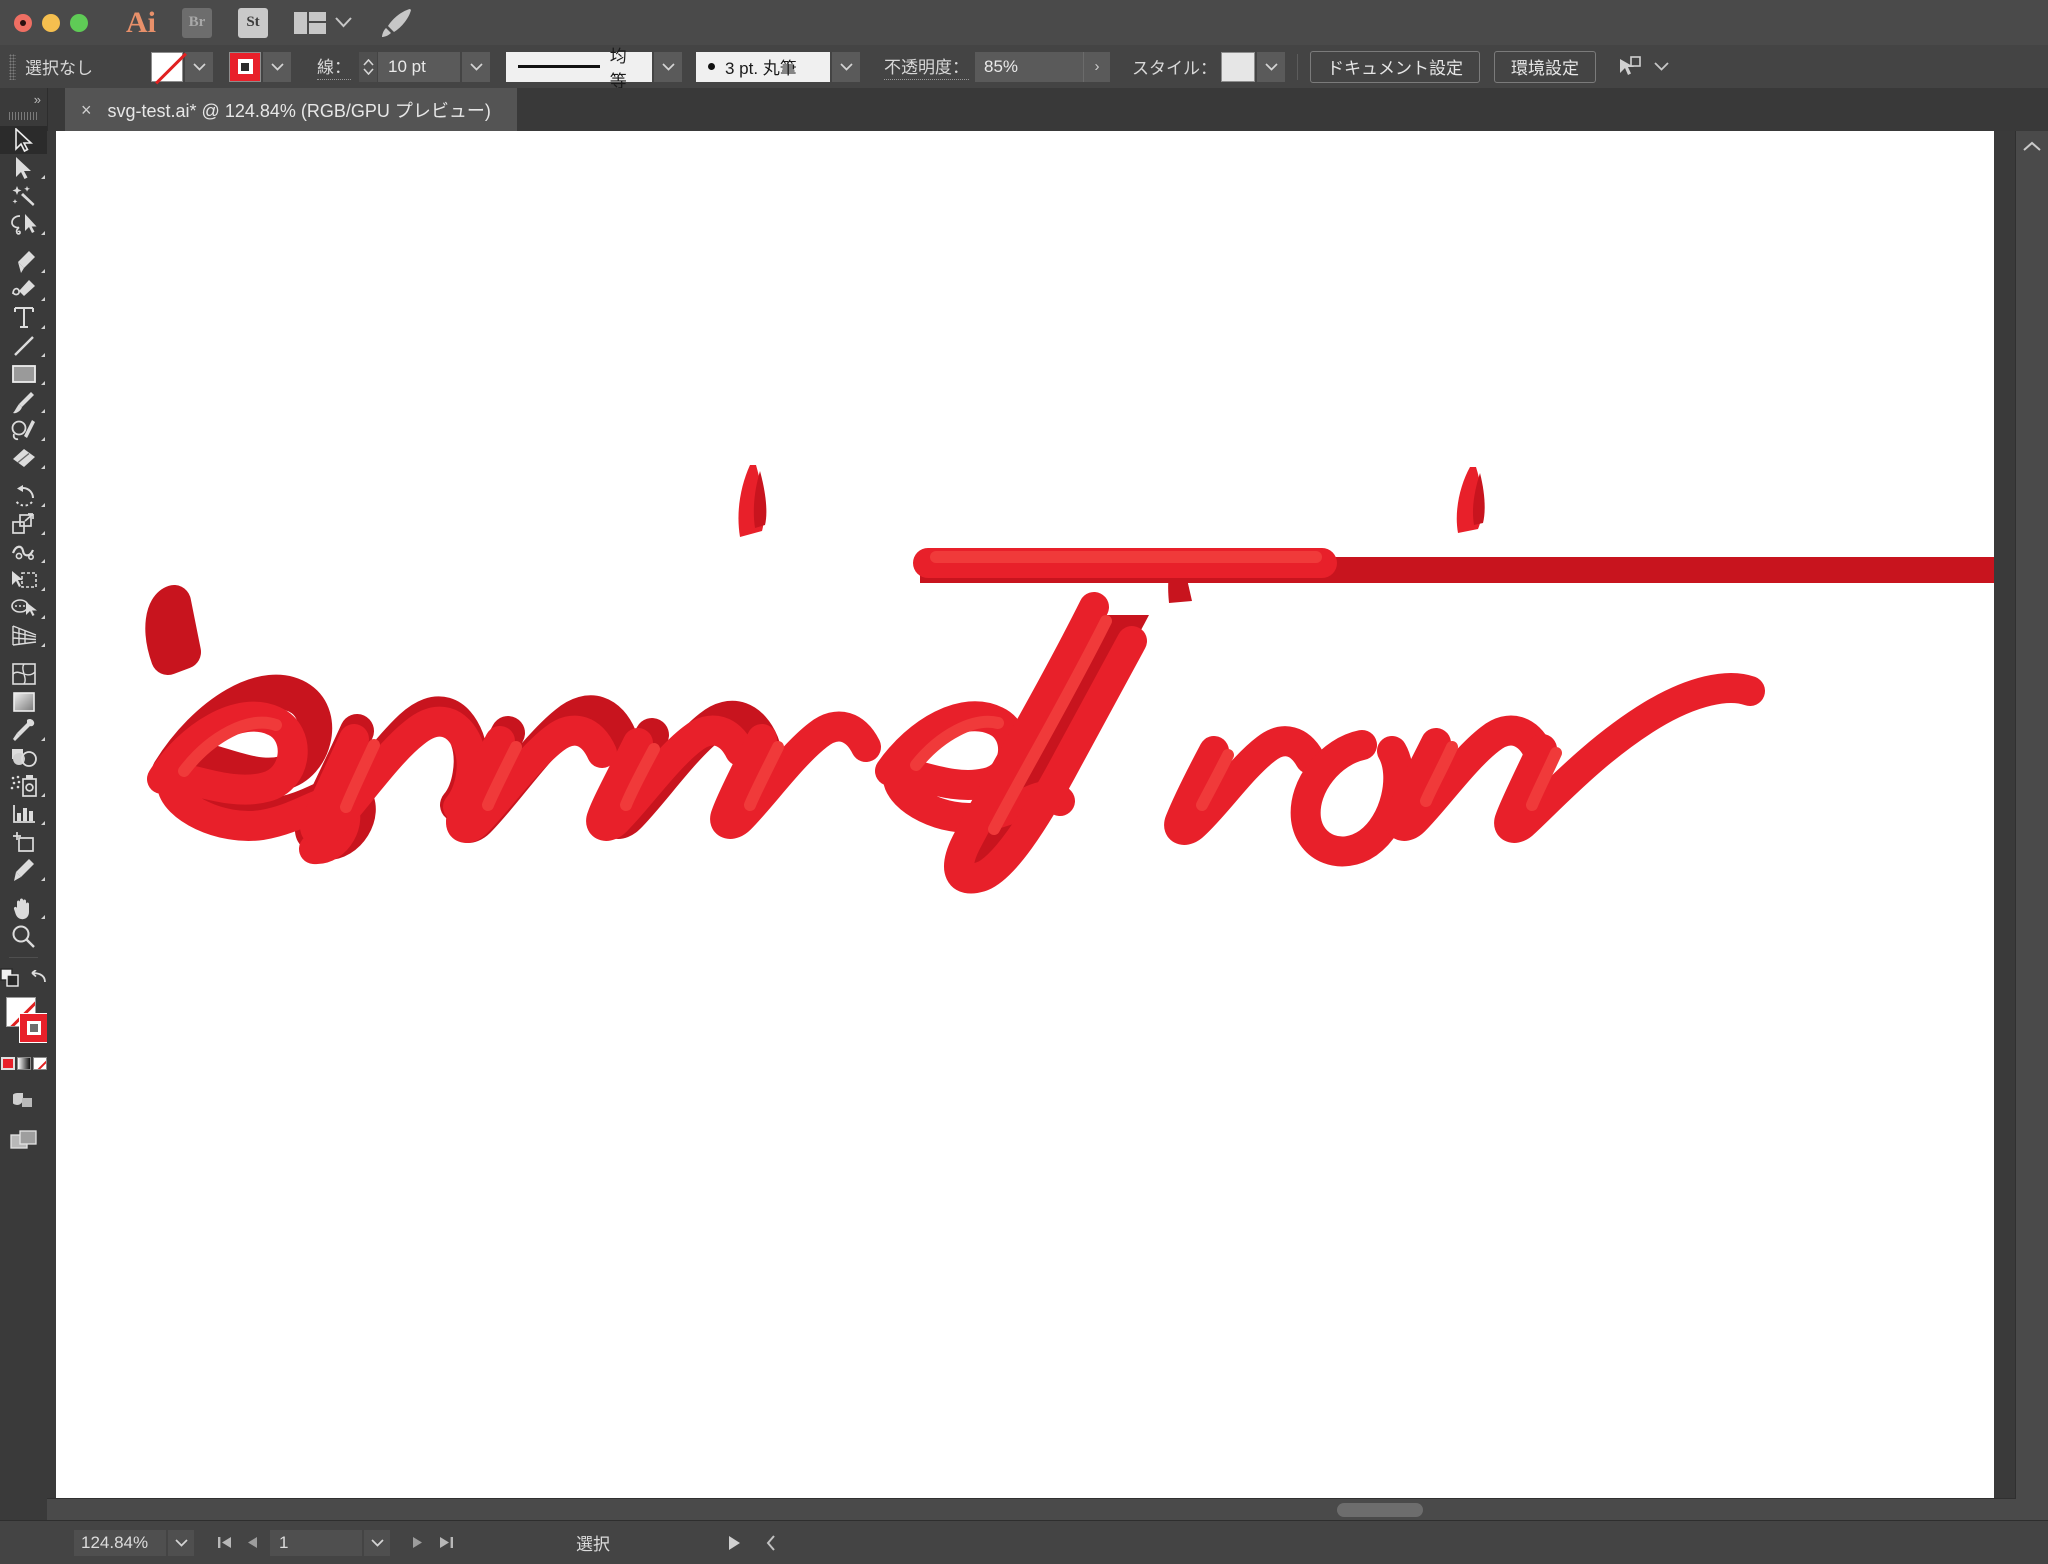 The height and width of the screenshot is (1564, 2048). I want to click on none-button, so click(39, 1063).